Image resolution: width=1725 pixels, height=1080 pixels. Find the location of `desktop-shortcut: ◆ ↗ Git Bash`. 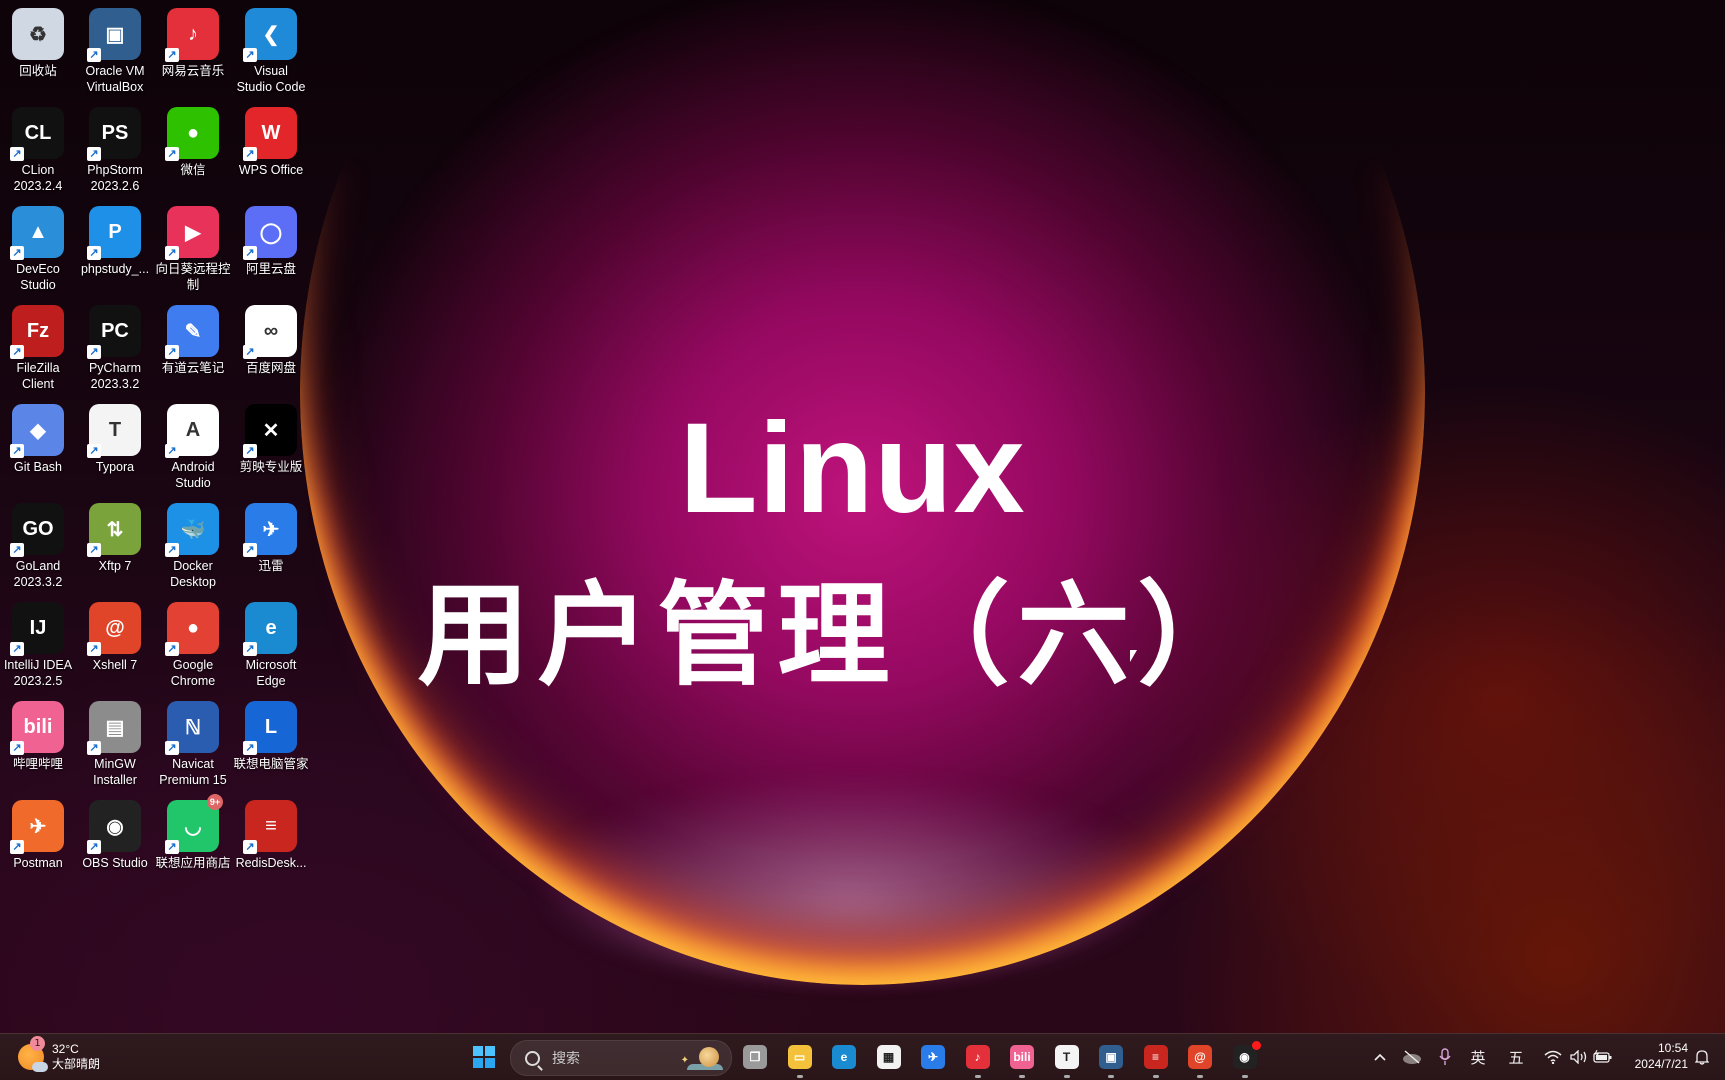

desktop-shortcut: ◆ ↗ Git Bash is located at coordinates (38, 437).